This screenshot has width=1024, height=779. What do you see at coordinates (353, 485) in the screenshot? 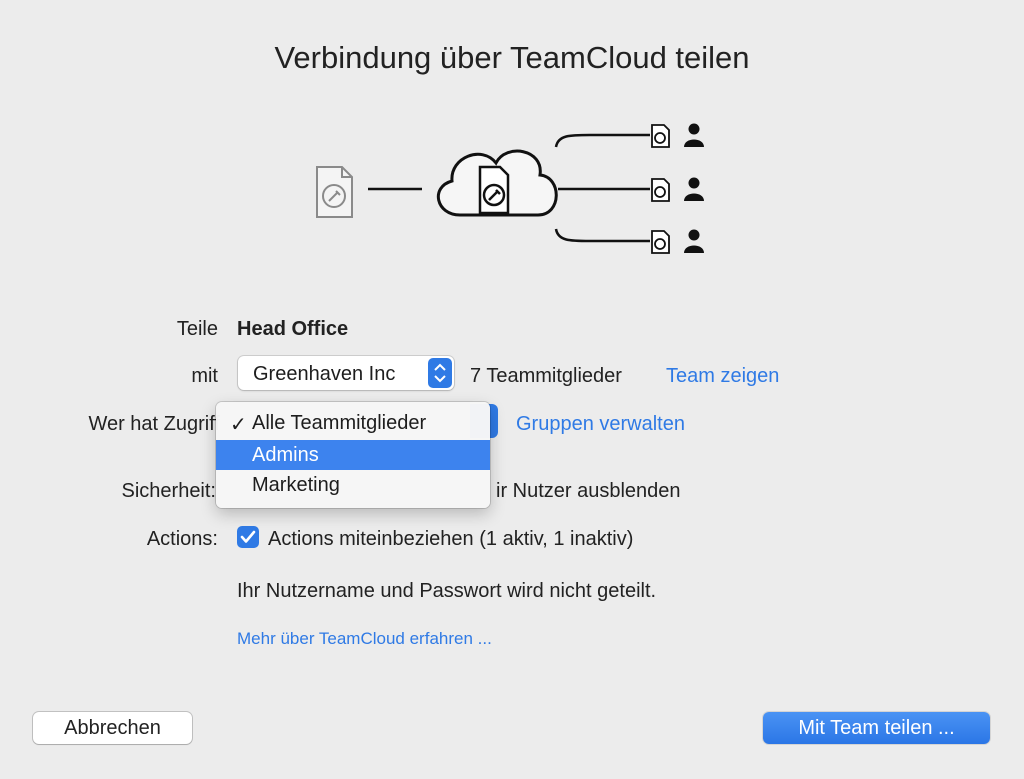
I see `menu-item-marketing: Marketing` at bounding box center [353, 485].